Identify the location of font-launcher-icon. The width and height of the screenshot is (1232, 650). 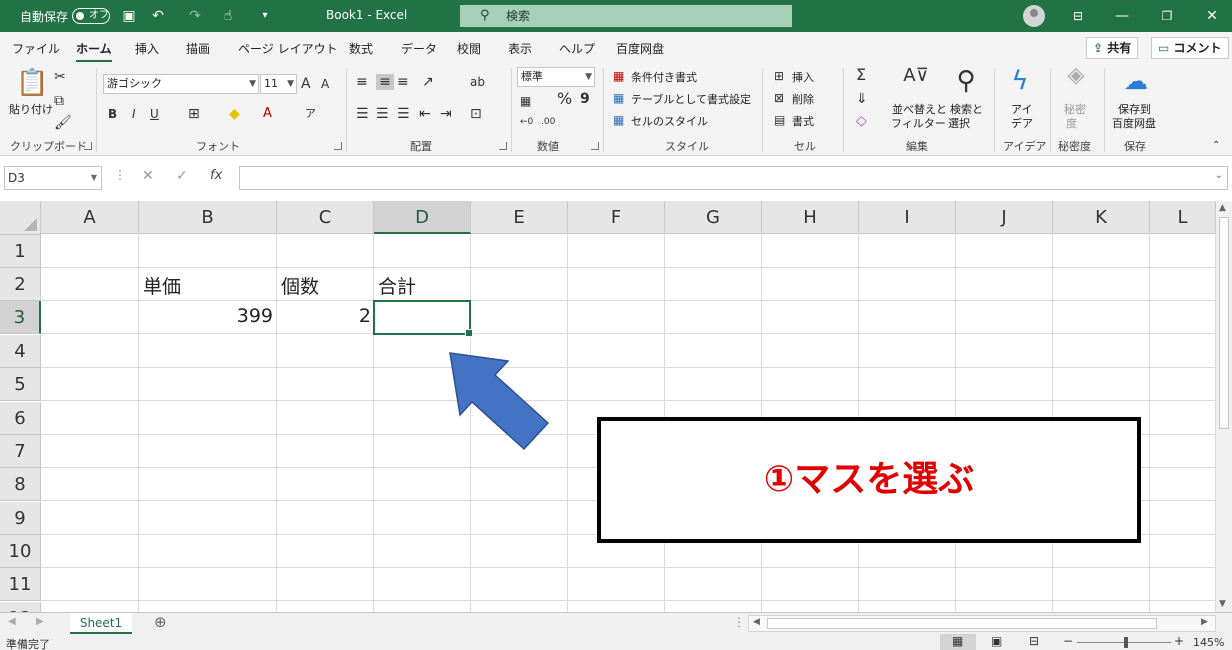
(338, 146).